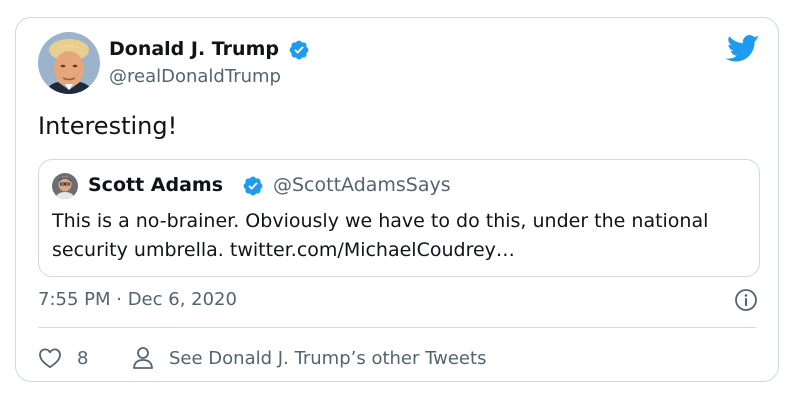 This screenshot has width=799, height=408. What do you see at coordinates (137, 299) in the screenshot?
I see `tweet-timestamp: 7:55 PM · Dec 6, 2020` at bounding box center [137, 299].